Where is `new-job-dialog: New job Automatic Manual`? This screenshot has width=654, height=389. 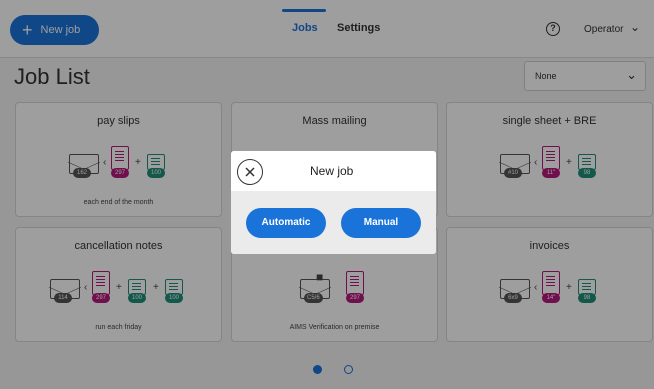 new-job-dialog: New job Automatic Manual is located at coordinates (333, 202).